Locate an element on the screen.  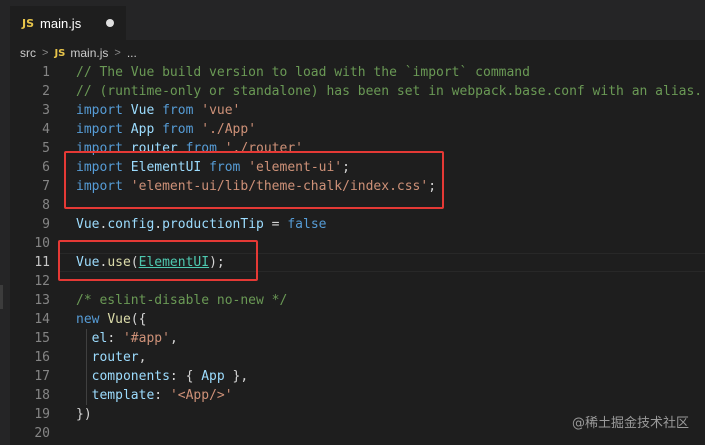
line-number: 11 is located at coordinates (42, 262).